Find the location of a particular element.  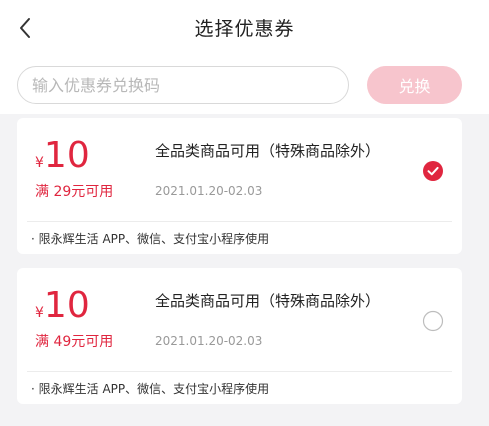

unchecked-circle-icon is located at coordinates (433, 321).